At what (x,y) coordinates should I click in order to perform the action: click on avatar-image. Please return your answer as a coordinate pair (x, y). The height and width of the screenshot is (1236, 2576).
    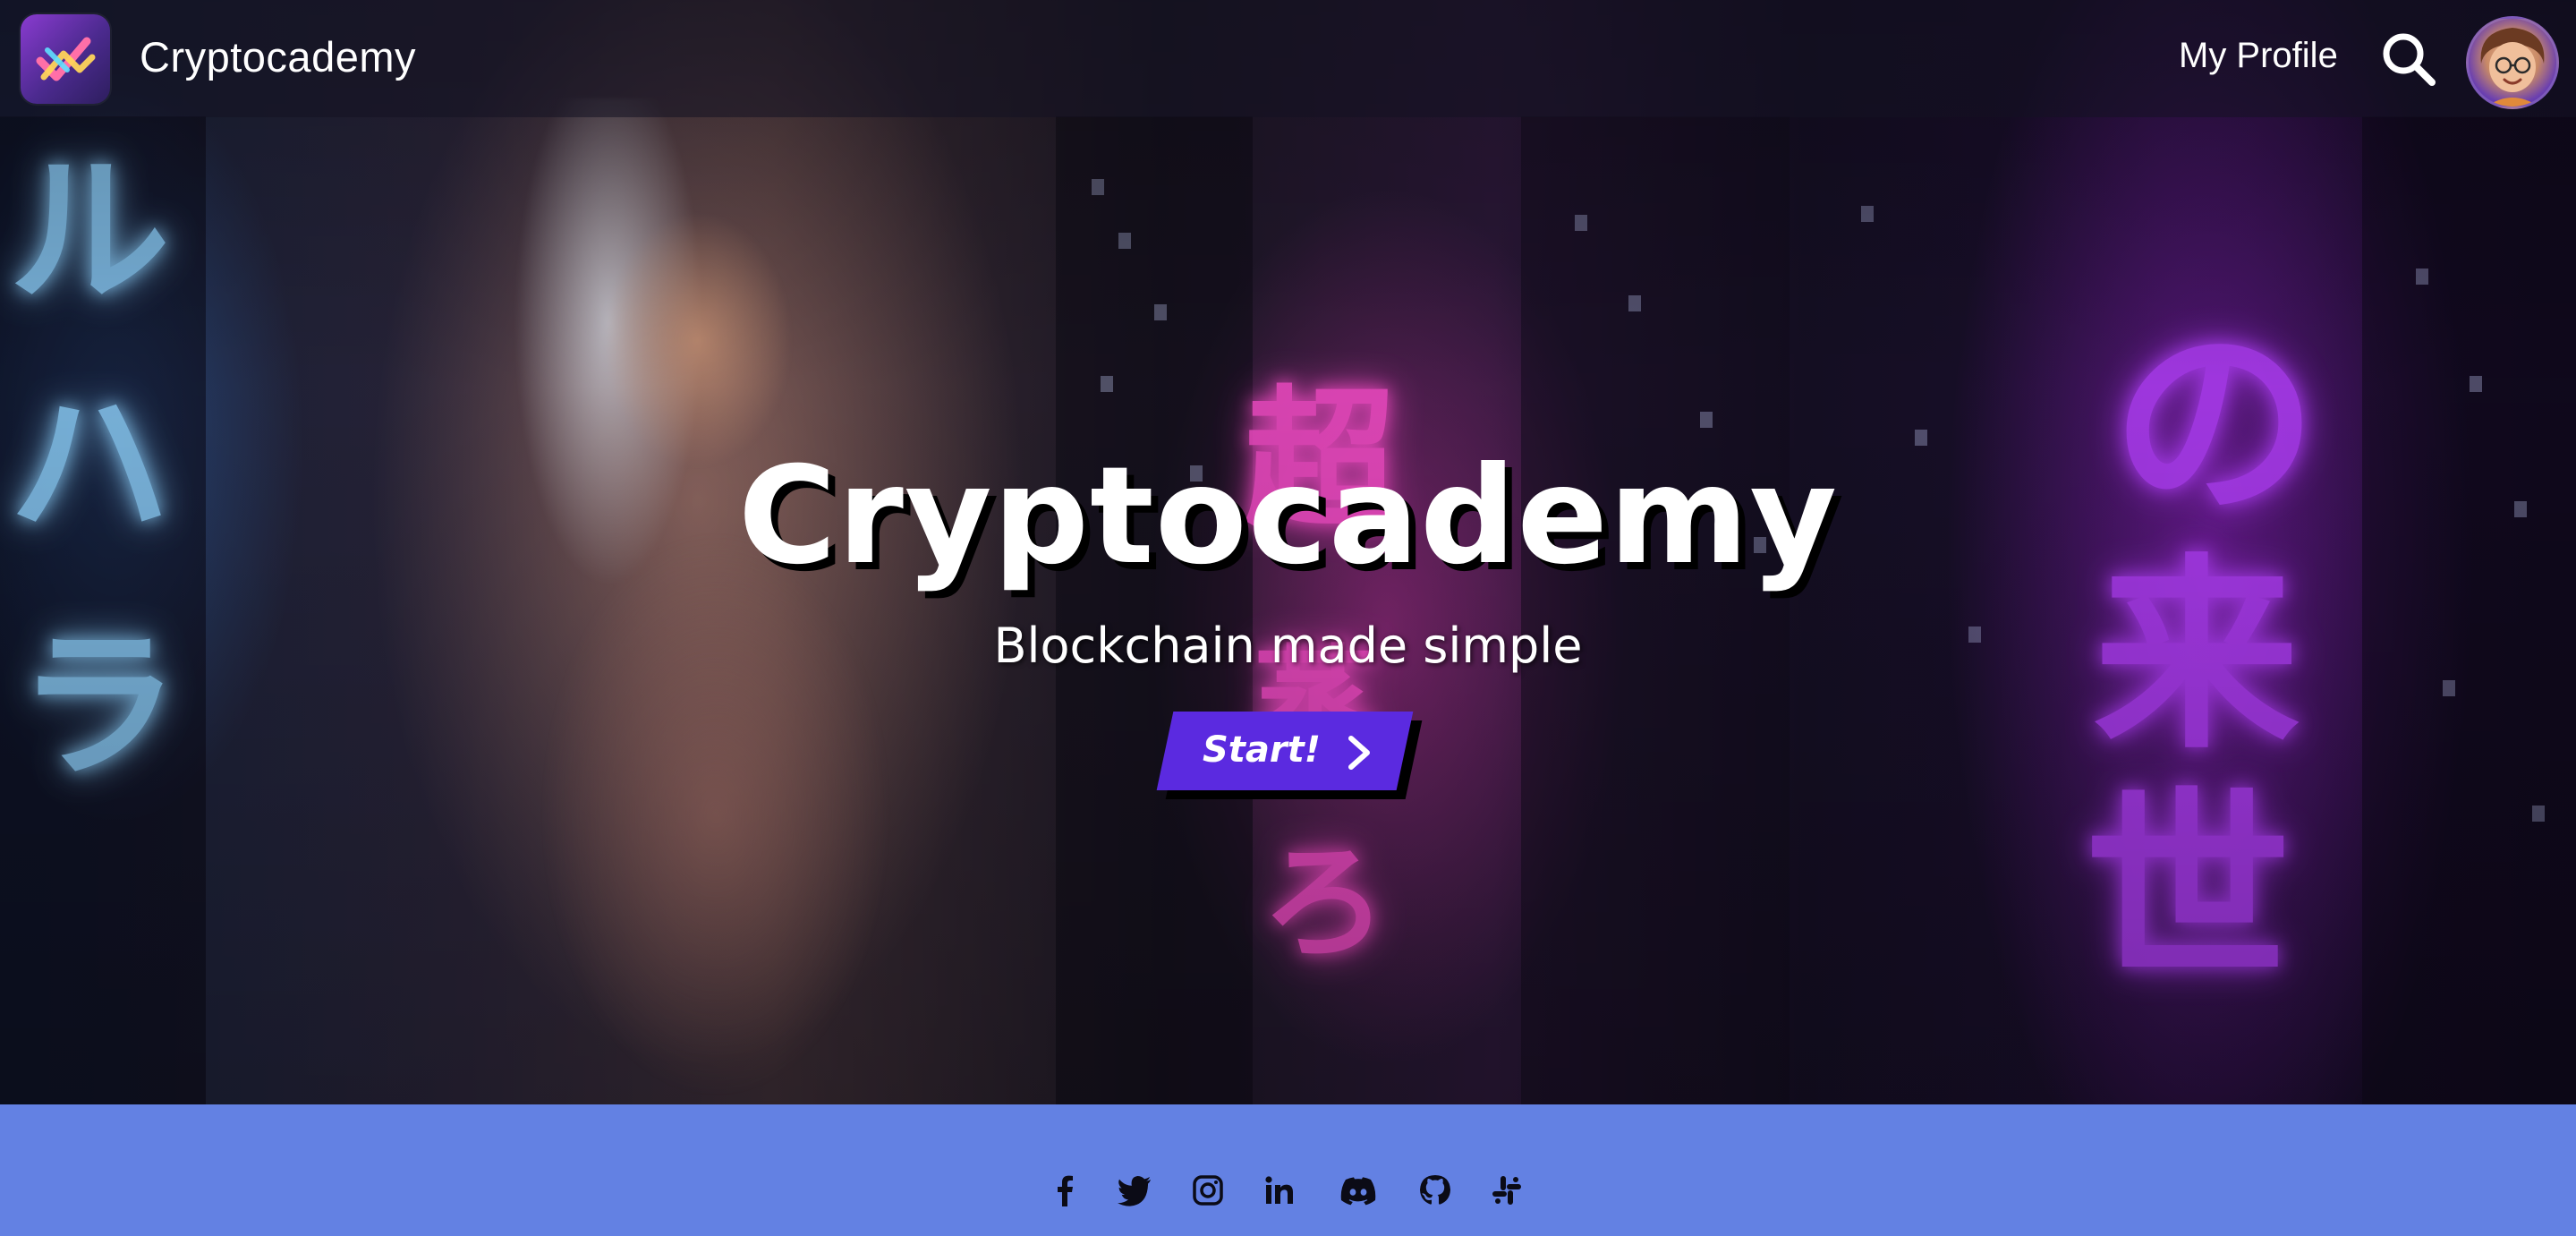
    Looking at the image, I should click on (2512, 67).